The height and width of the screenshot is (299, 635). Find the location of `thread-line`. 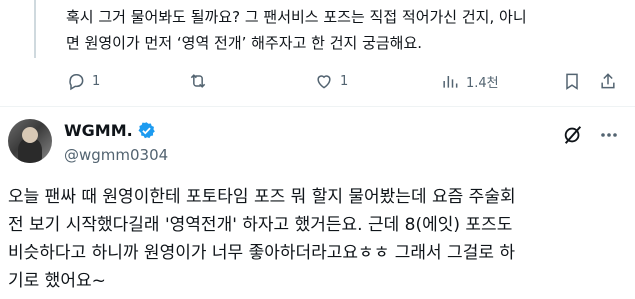

thread-line is located at coordinates (35, 29).